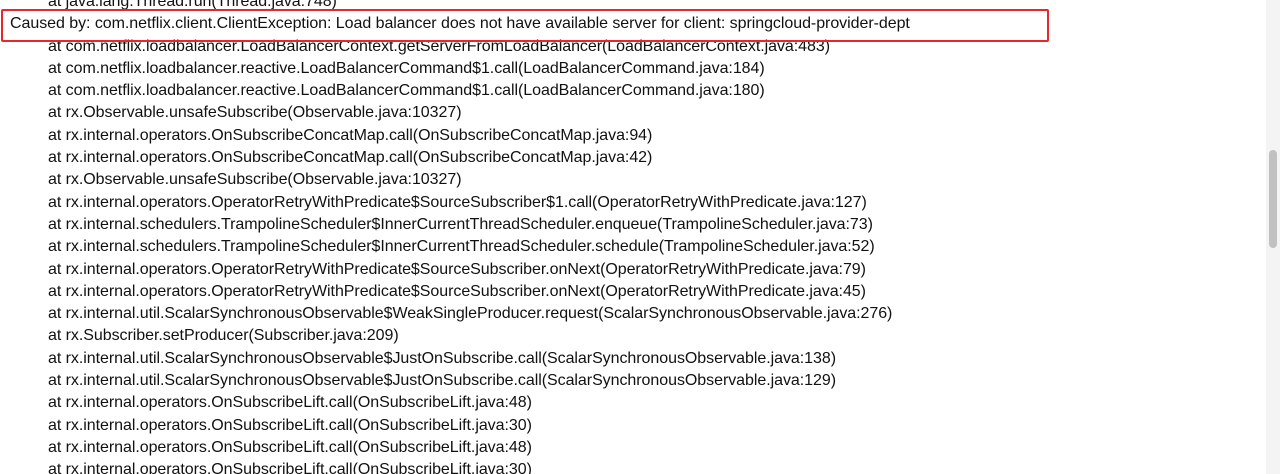  Describe the element at coordinates (1273, 199) in the screenshot. I see `scrollbar-thumb` at that location.